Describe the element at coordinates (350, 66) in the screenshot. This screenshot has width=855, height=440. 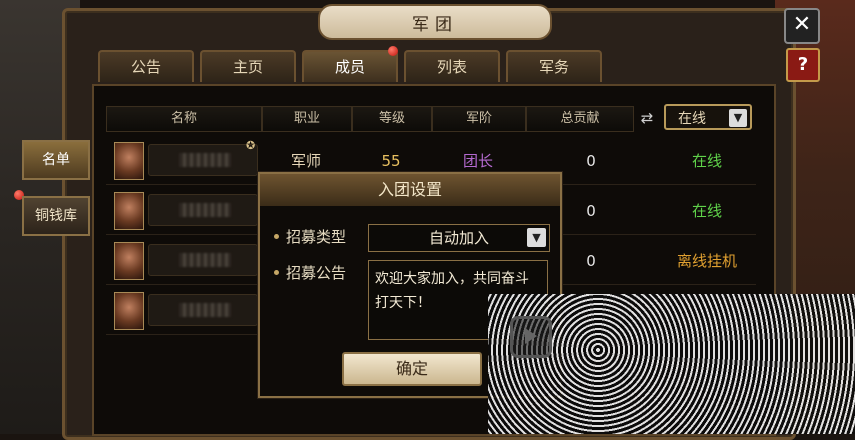
I see `tab-members: 成员` at that location.